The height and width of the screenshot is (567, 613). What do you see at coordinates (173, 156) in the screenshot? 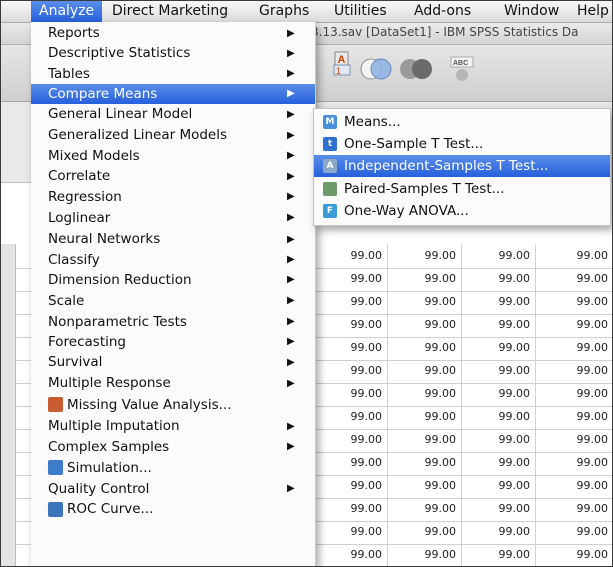
I see `analyze-menu-item-mixed-models: Mixed Models ▶` at bounding box center [173, 156].